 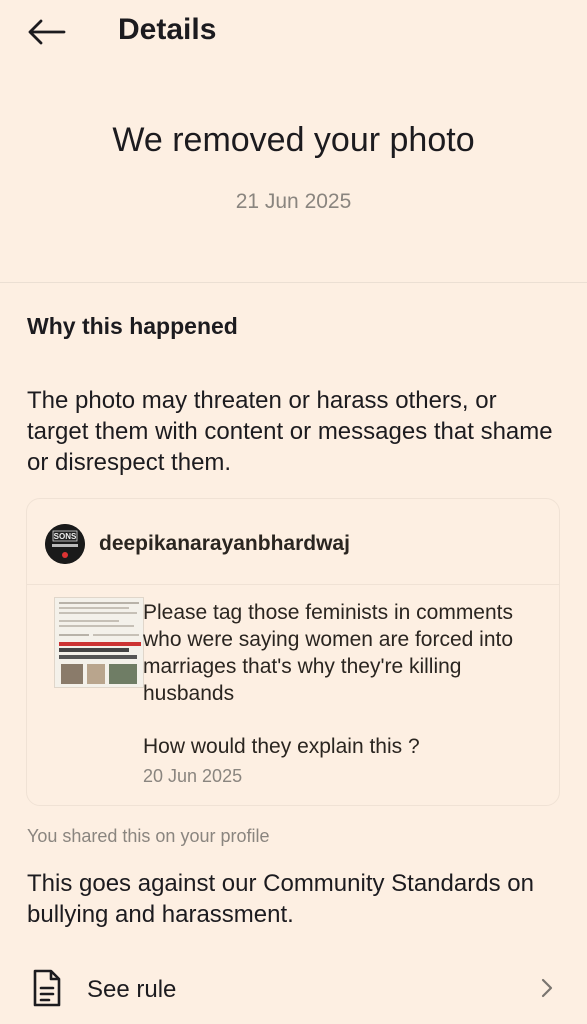 I want to click on avatar: SONS, so click(x=65, y=544).